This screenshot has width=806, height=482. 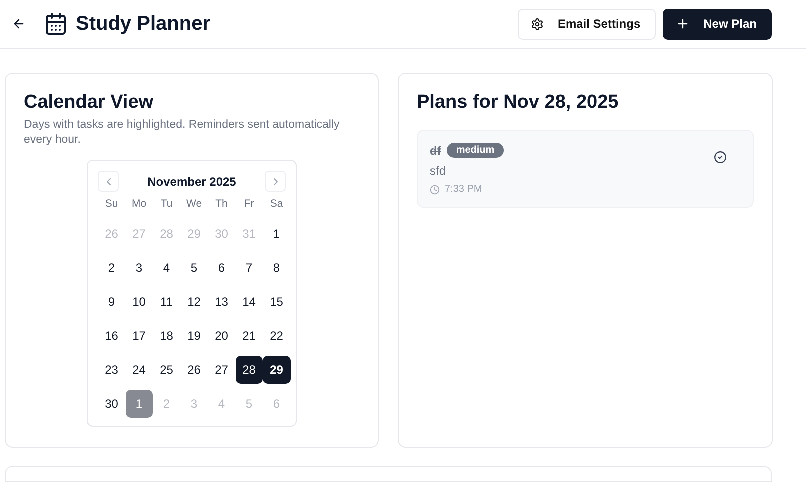 What do you see at coordinates (717, 24) in the screenshot?
I see `new-plan-button: New Plan` at bounding box center [717, 24].